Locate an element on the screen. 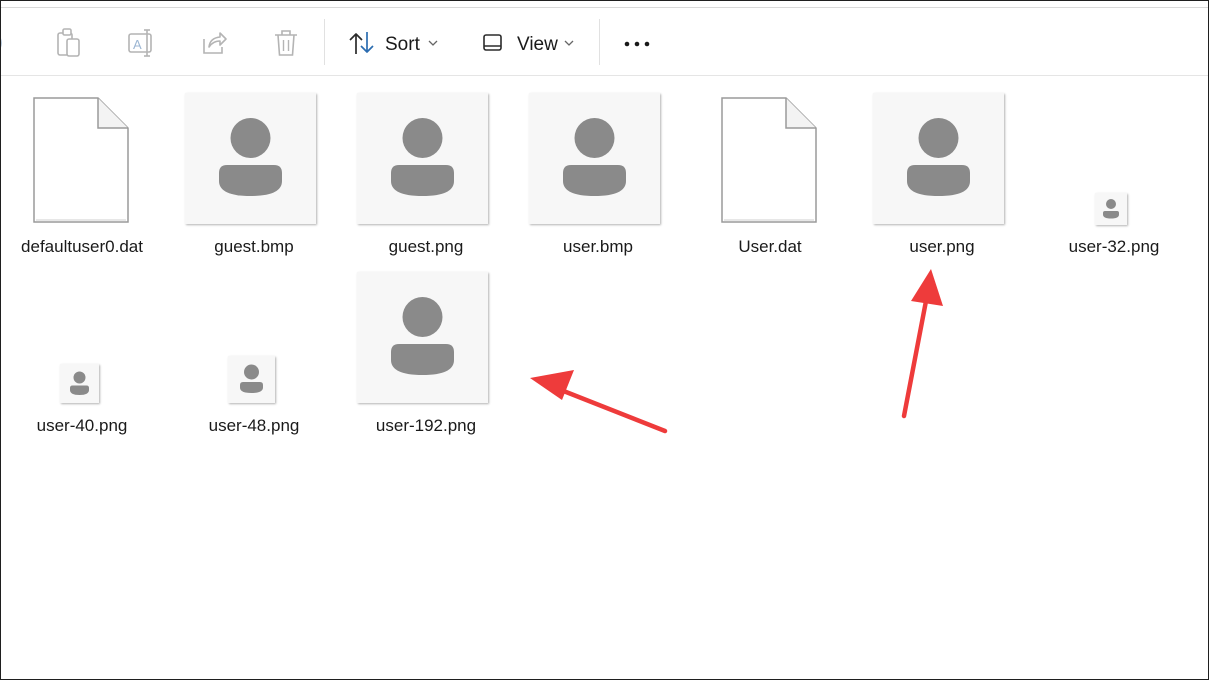  sort-button: Sort is located at coordinates (395, 43).